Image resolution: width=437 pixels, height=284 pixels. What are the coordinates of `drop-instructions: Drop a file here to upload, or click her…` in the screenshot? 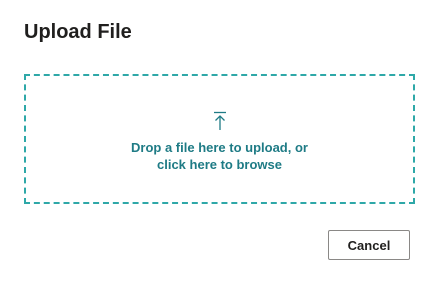 It's located at (219, 156).